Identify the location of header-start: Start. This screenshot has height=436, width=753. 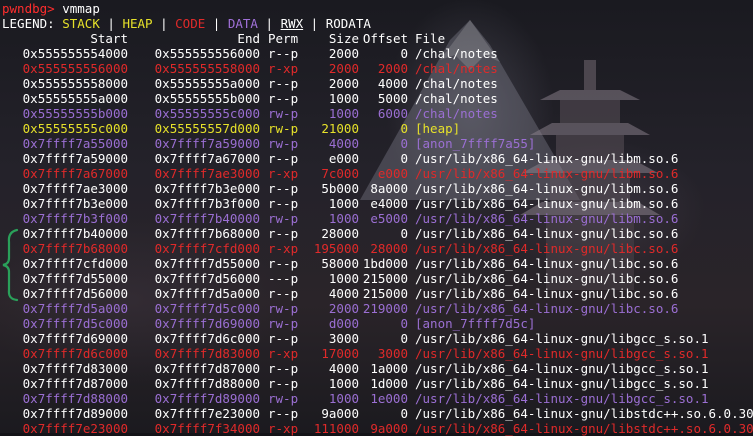
(109, 38).